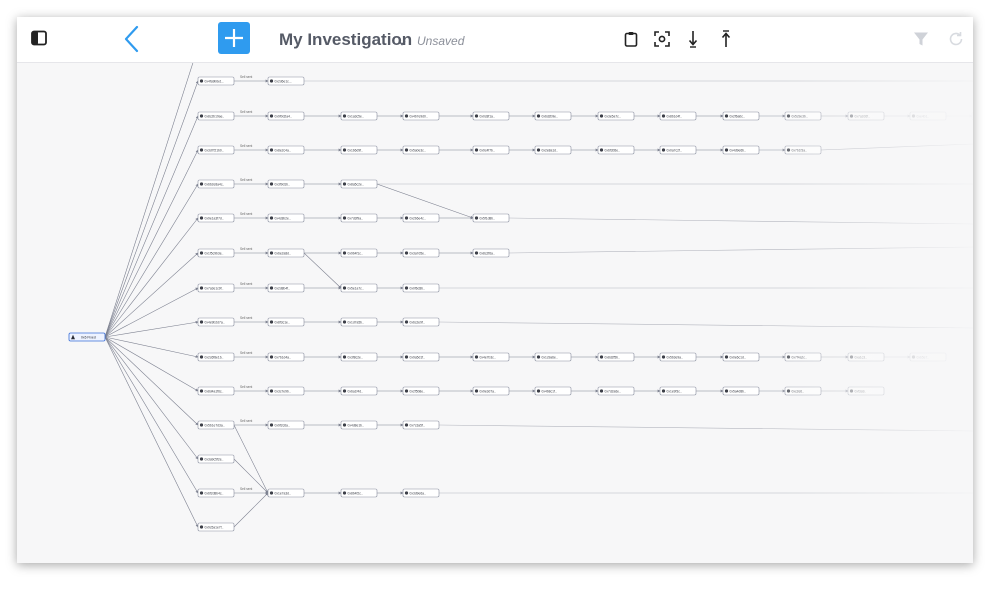  I want to click on address-node: 0x9e1a3f7d.., so click(216, 218).